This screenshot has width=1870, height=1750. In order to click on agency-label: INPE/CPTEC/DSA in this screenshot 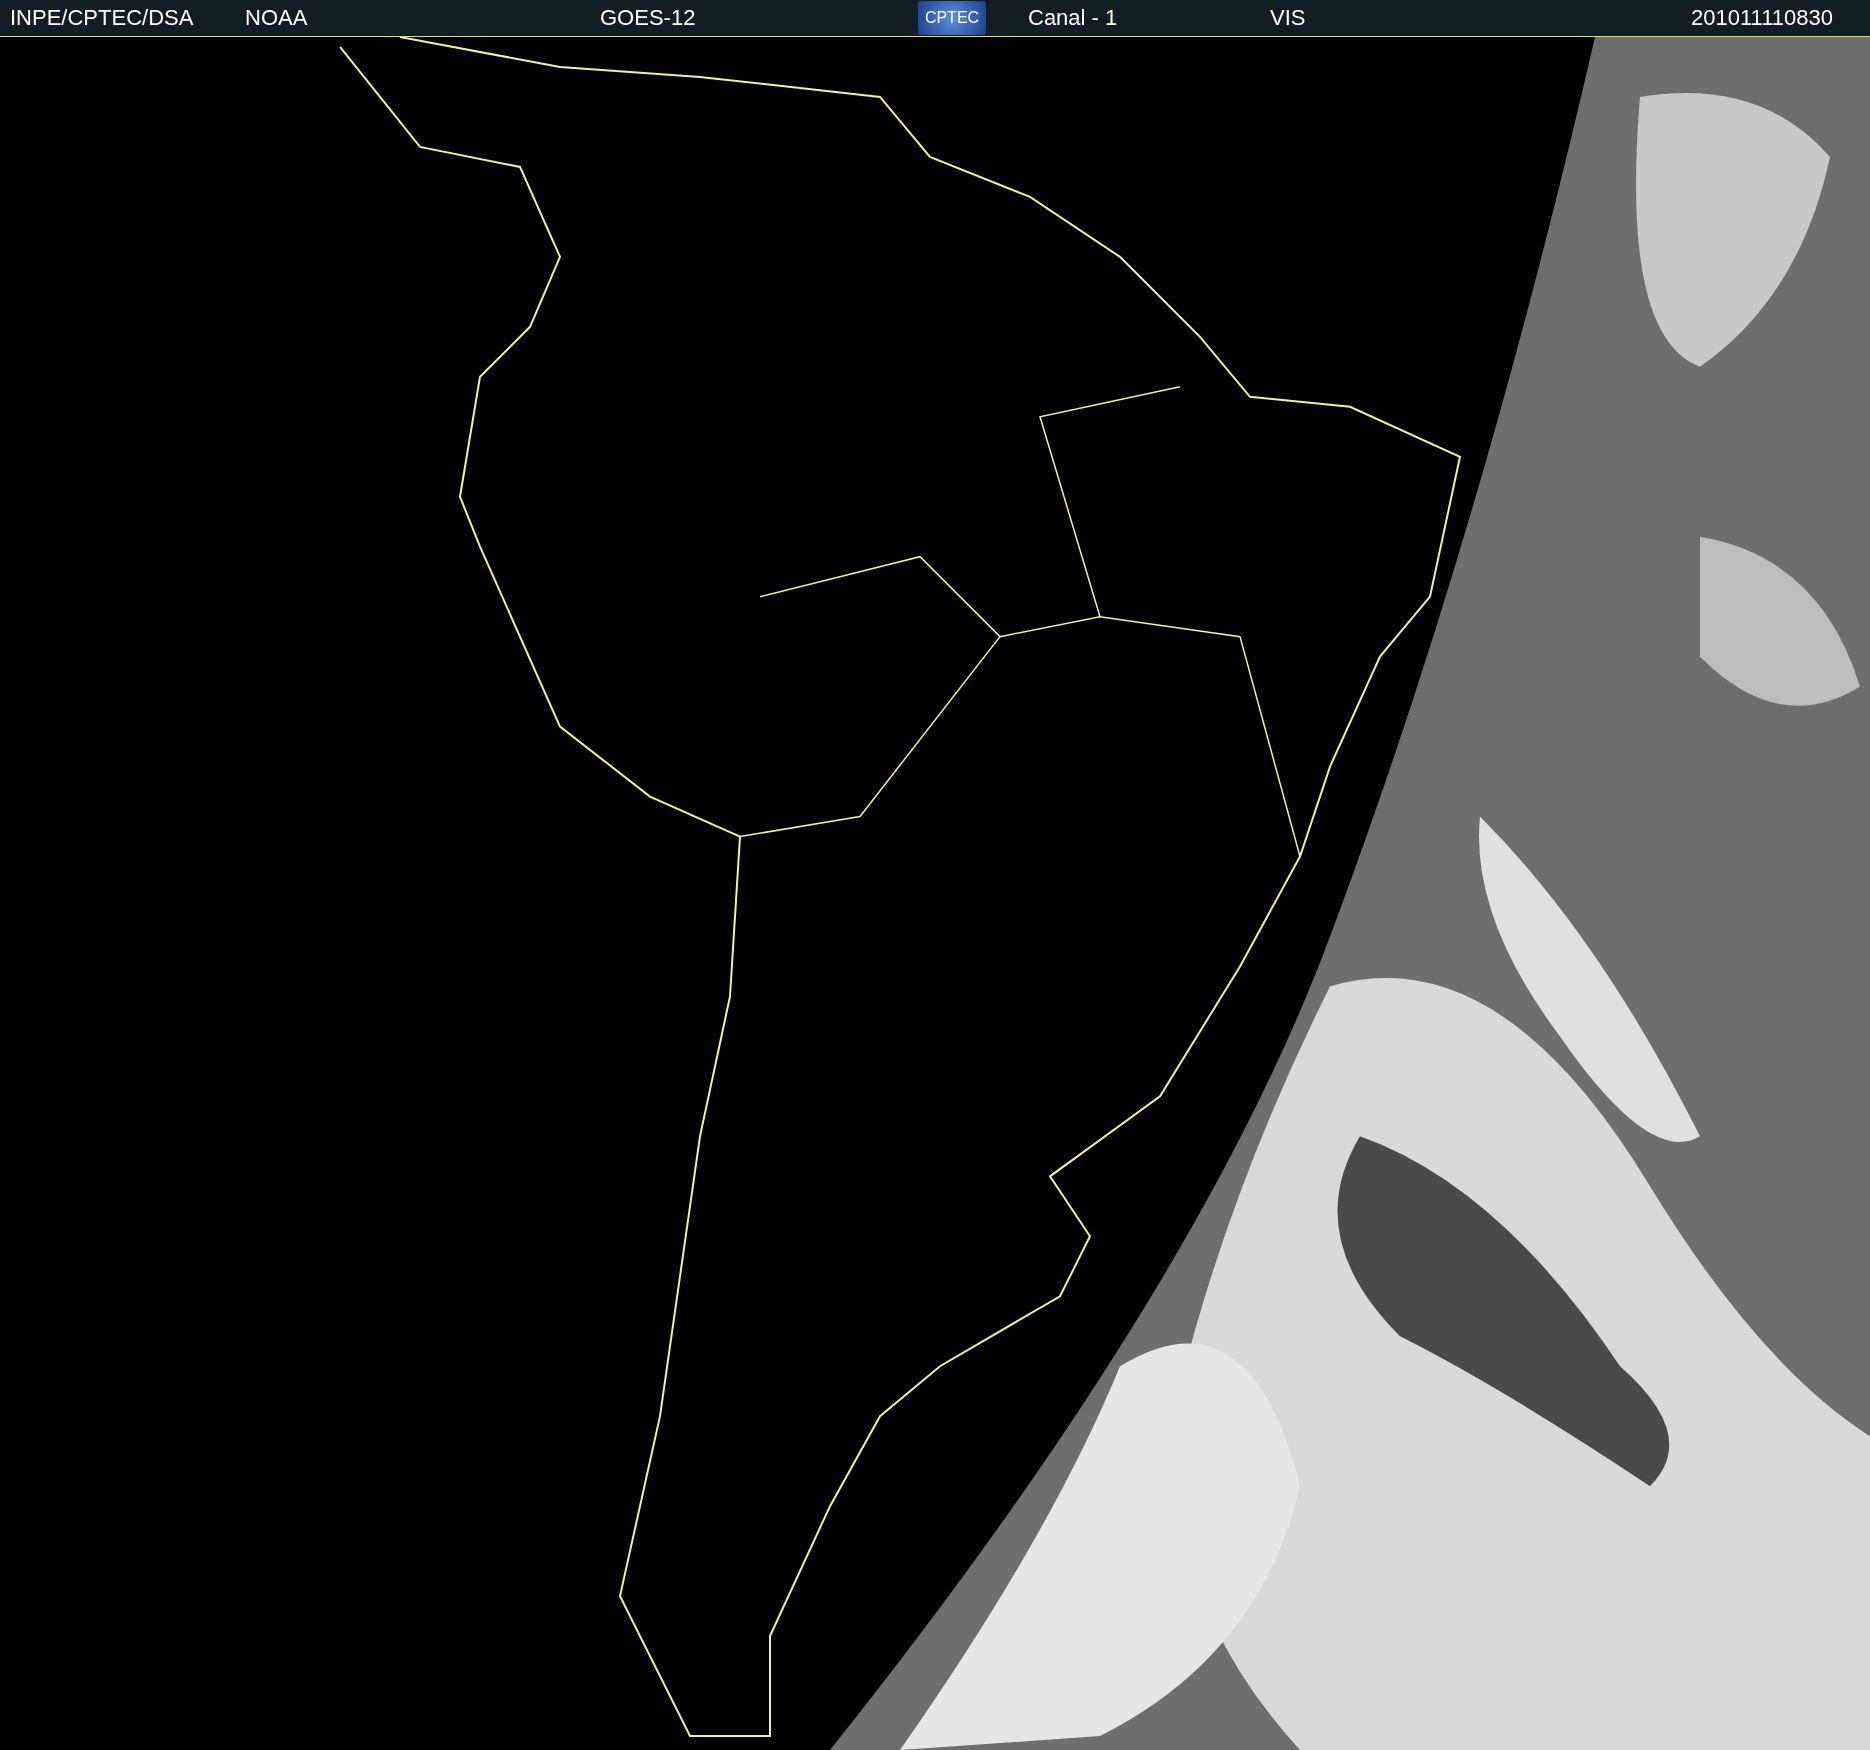, I will do `click(102, 18)`.